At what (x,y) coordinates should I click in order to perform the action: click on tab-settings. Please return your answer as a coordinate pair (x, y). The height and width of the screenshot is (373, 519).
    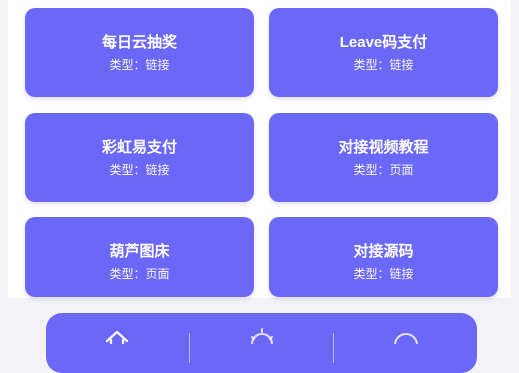
    Looking at the image, I should click on (261, 328).